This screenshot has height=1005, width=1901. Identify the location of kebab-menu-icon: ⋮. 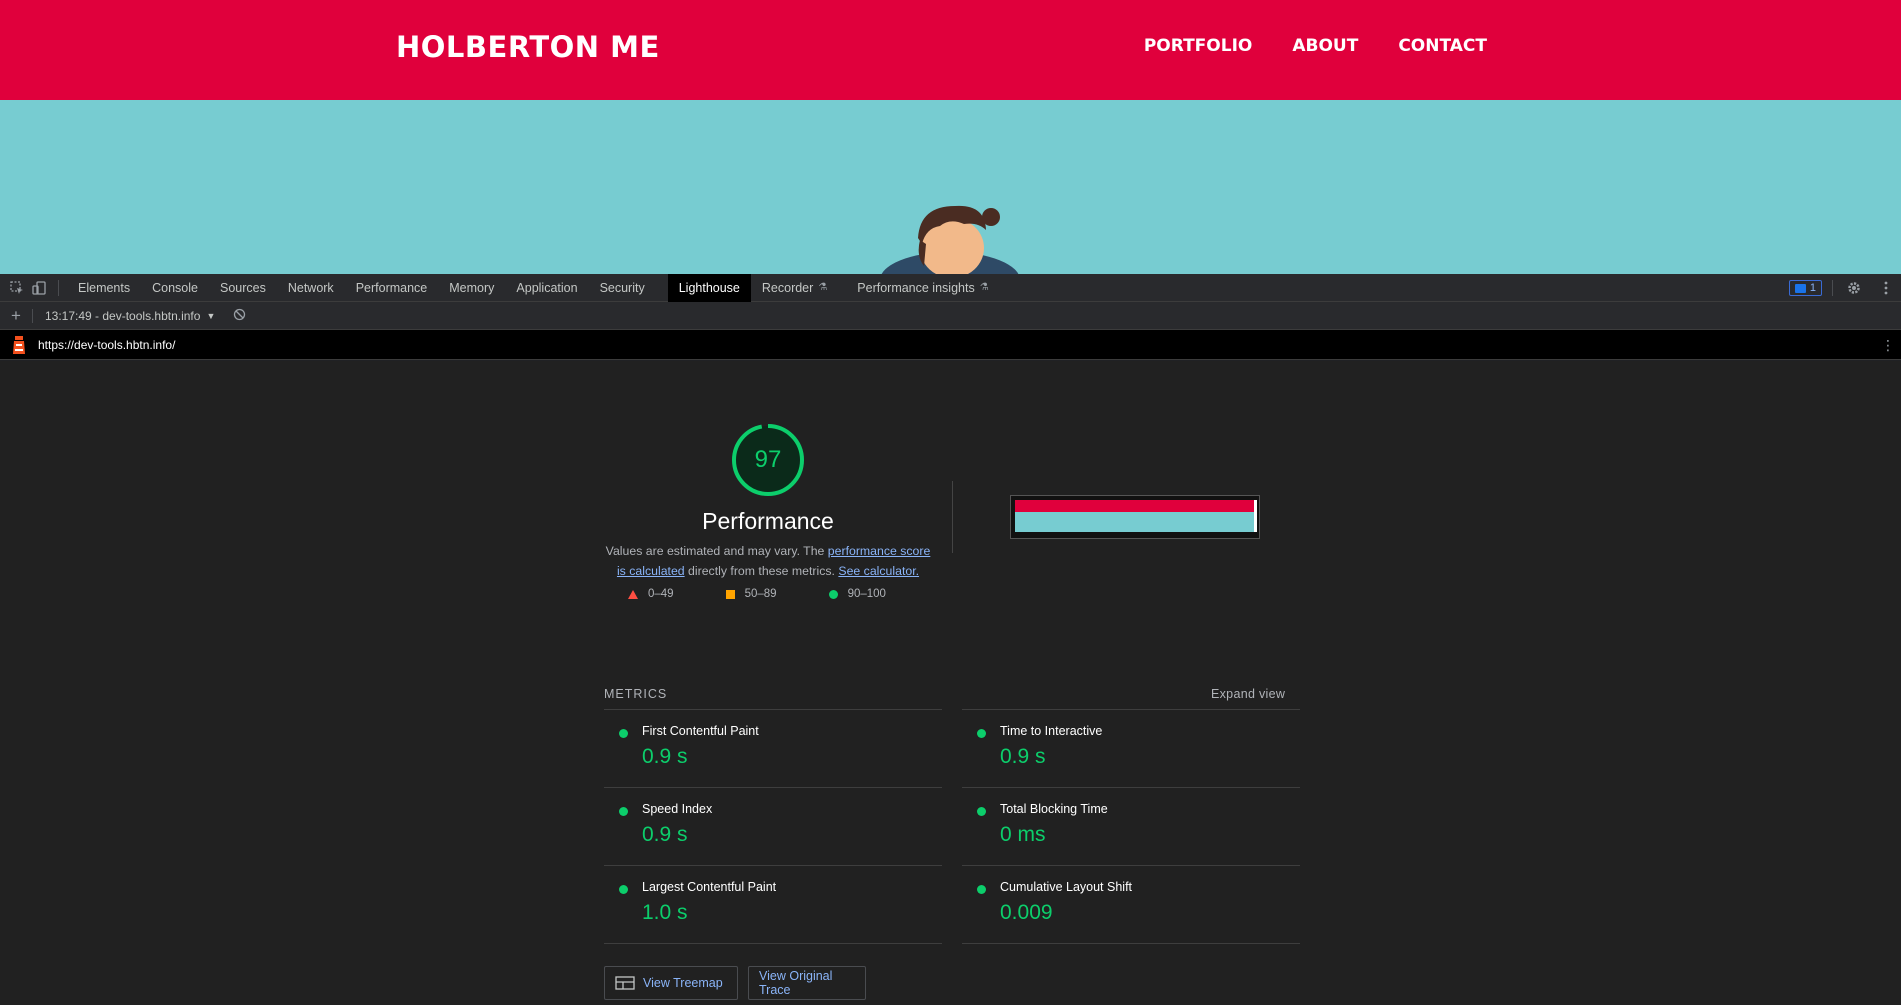
(1888, 345).